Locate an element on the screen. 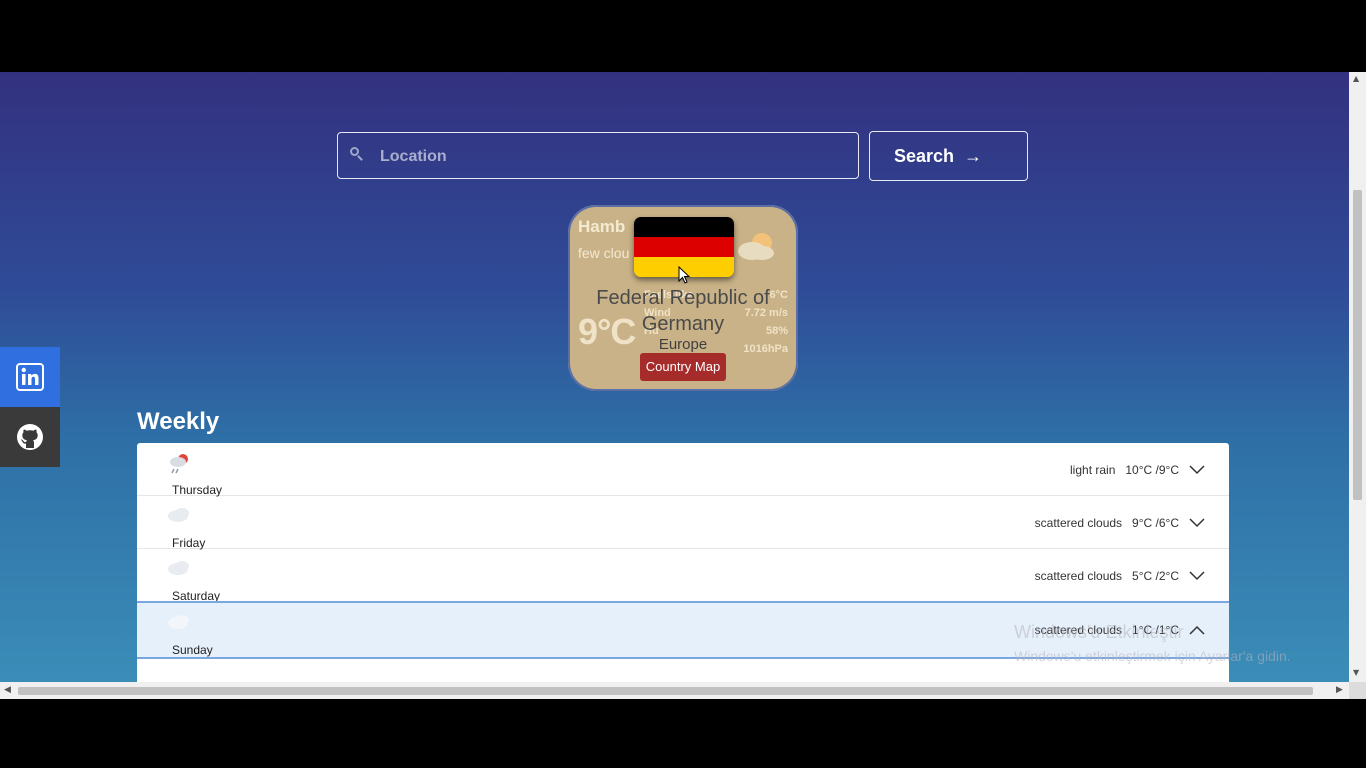  scroll-right-icon: ▶ is located at coordinates (1339, 690).